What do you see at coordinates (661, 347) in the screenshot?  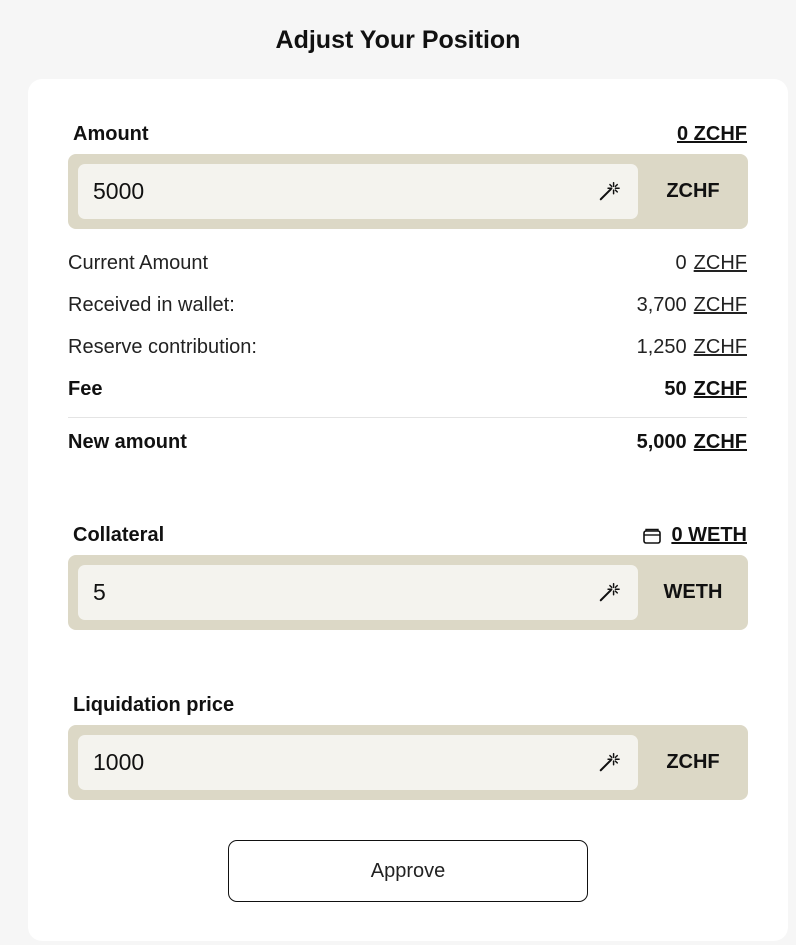 I see `reserve-value: 1,250` at bounding box center [661, 347].